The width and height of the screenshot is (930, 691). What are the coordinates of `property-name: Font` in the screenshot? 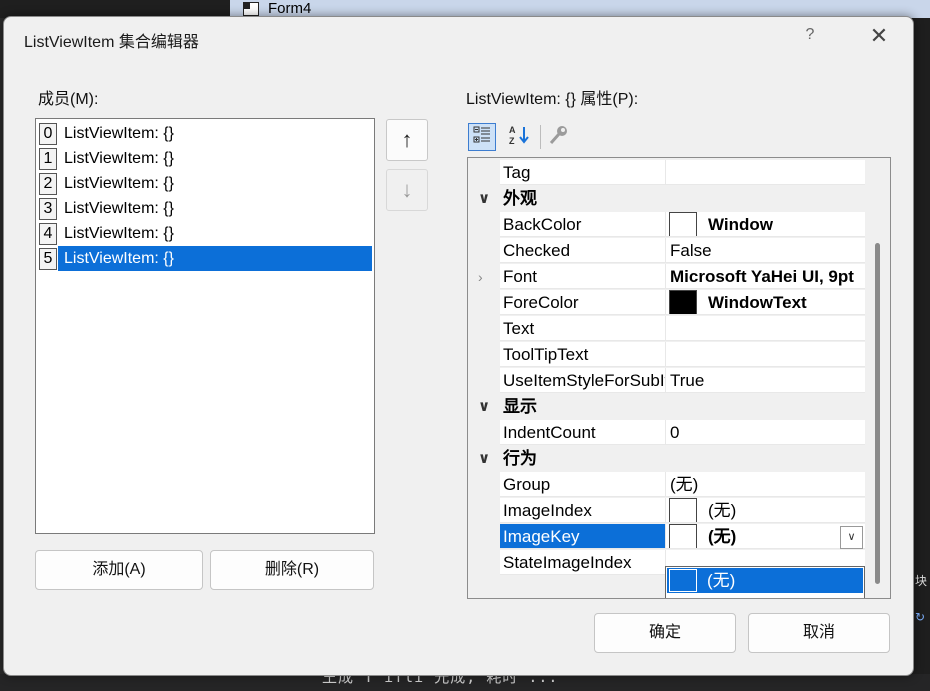 It's located at (583, 276).